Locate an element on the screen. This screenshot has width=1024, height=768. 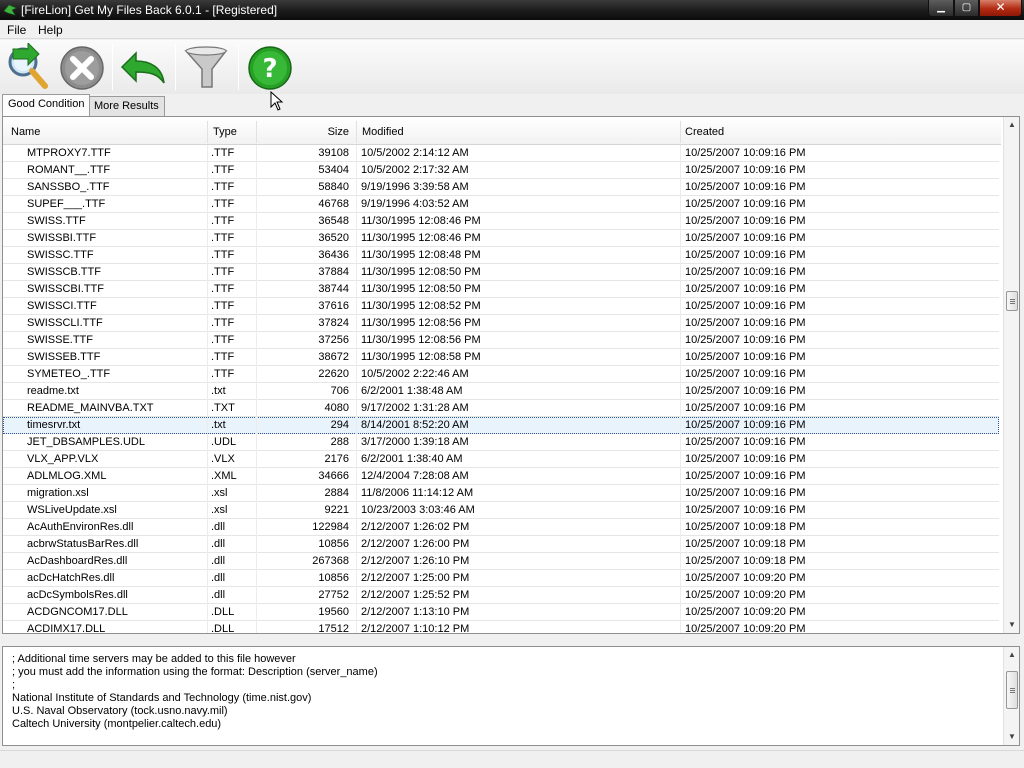
cell-name: ADLMLOG.XML is located at coordinates (67, 476).